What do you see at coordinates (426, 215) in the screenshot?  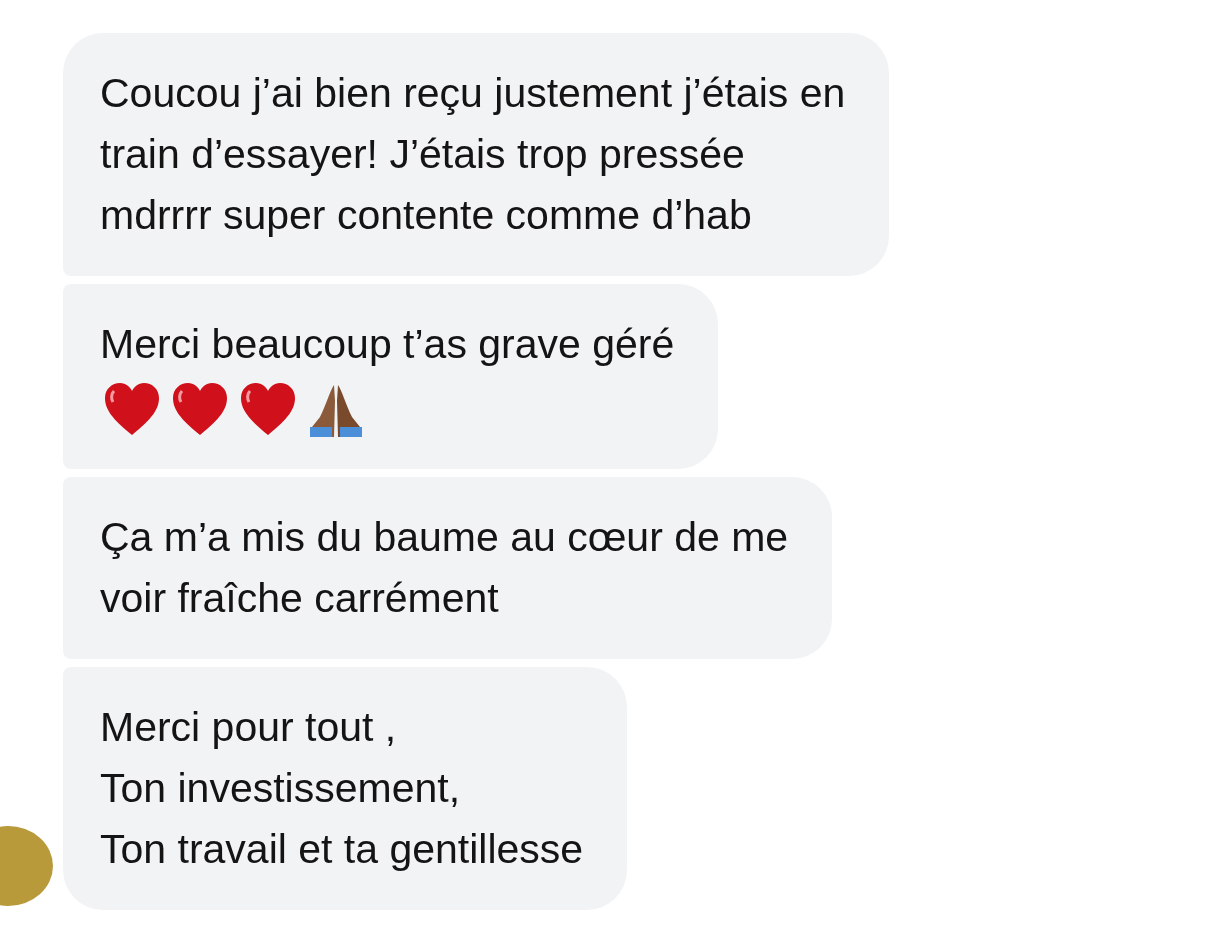 I see `message-text: mdrrrr super contente comme d’hab` at bounding box center [426, 215].